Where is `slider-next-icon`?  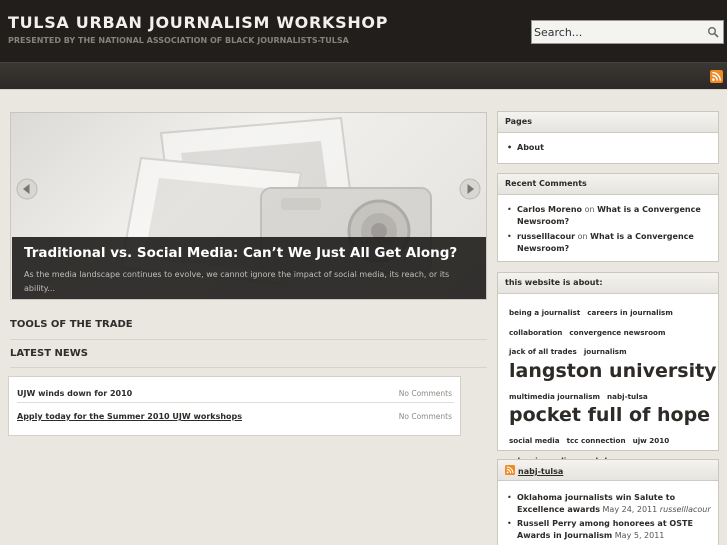 slider-next-icon is located at coordinates (470, 189).